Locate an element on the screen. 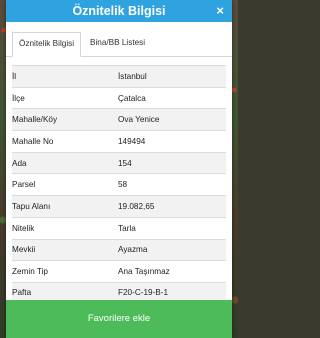  row-label: Zemin Tip is located at coordinates (30, 272).